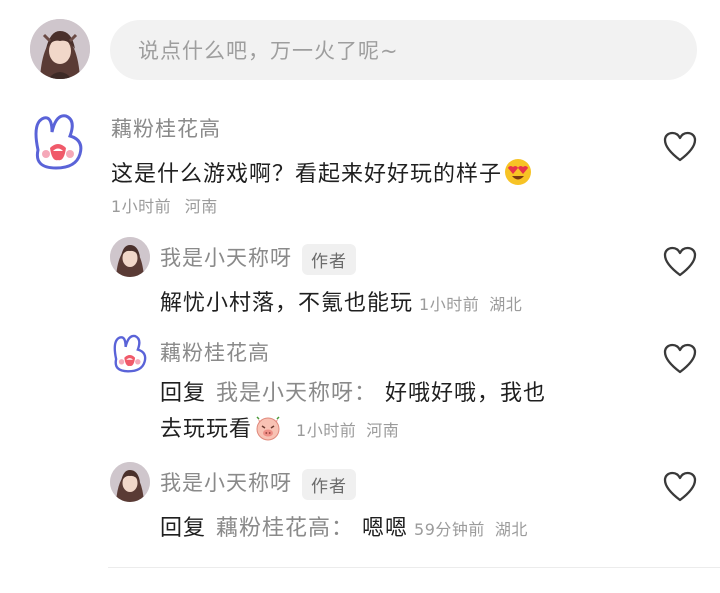  I want to click on pig-face-emoji, so click(268, 428).